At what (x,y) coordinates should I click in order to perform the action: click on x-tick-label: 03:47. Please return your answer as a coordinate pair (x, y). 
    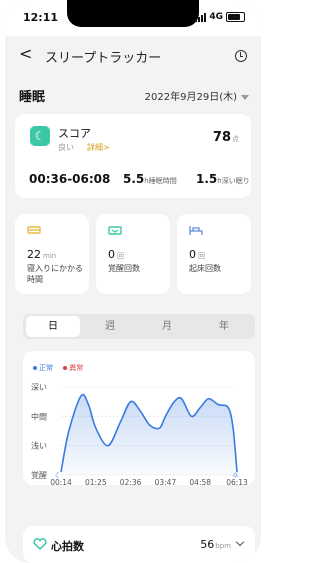
    Looking at the image, I should click on (166, 481).